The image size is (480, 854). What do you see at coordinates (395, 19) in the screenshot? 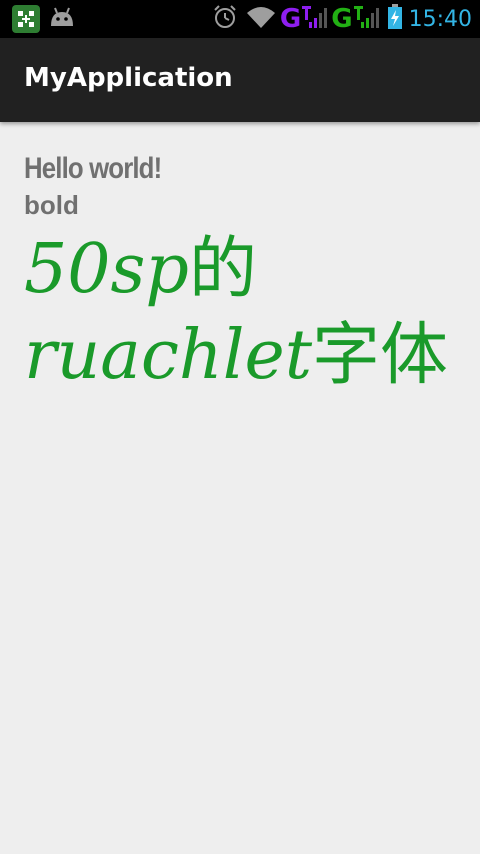
I see `battery-icon` at bounding box center [395, 19].